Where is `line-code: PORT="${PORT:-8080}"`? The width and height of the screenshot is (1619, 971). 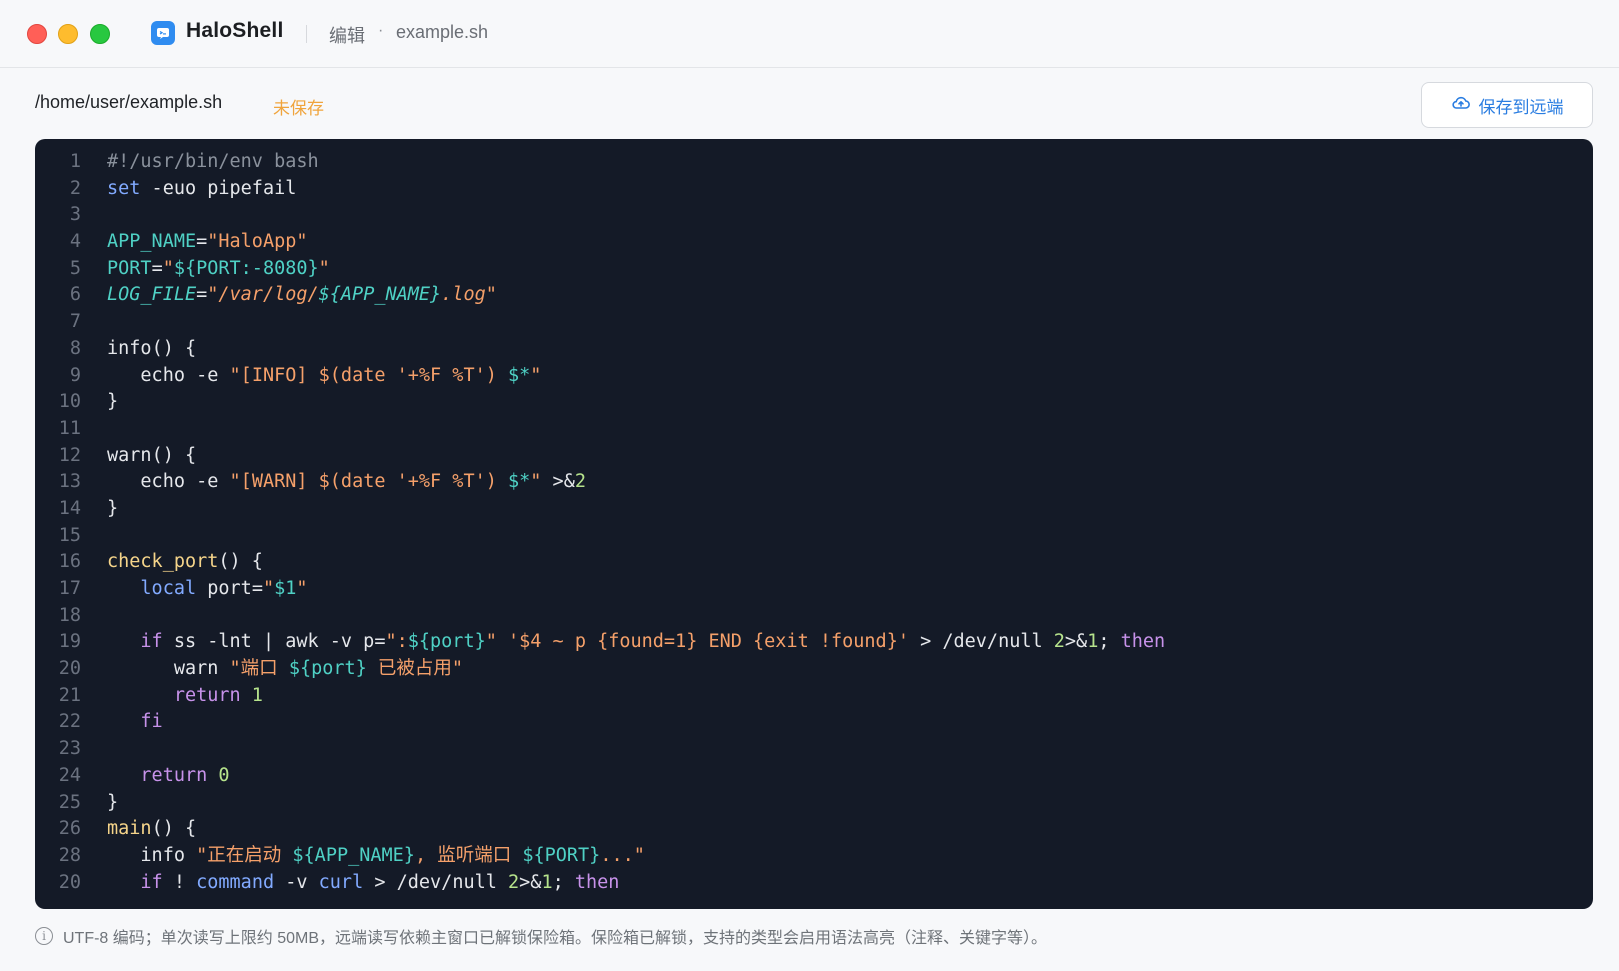
line-code: PORT="${PORT:-8080}" is located at coordinates (218, 268).